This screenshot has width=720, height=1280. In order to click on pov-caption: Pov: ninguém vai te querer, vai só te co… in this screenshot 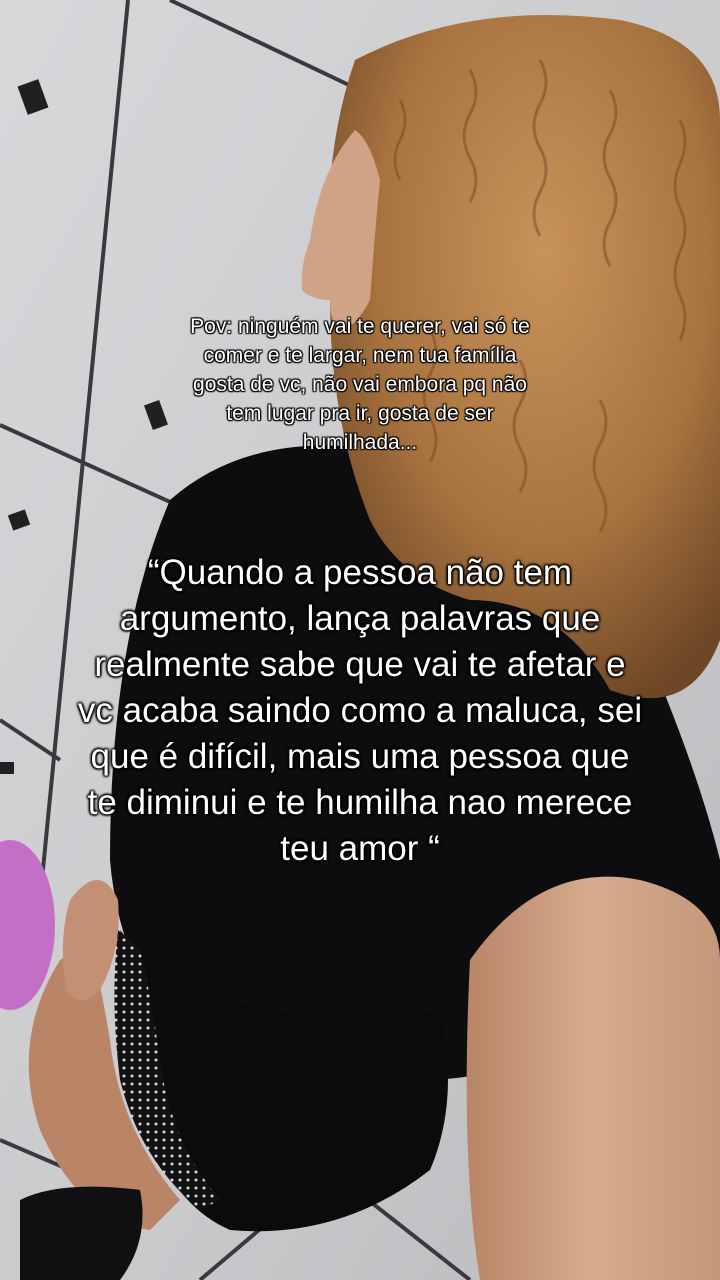, I will do `click(360, 384)`.